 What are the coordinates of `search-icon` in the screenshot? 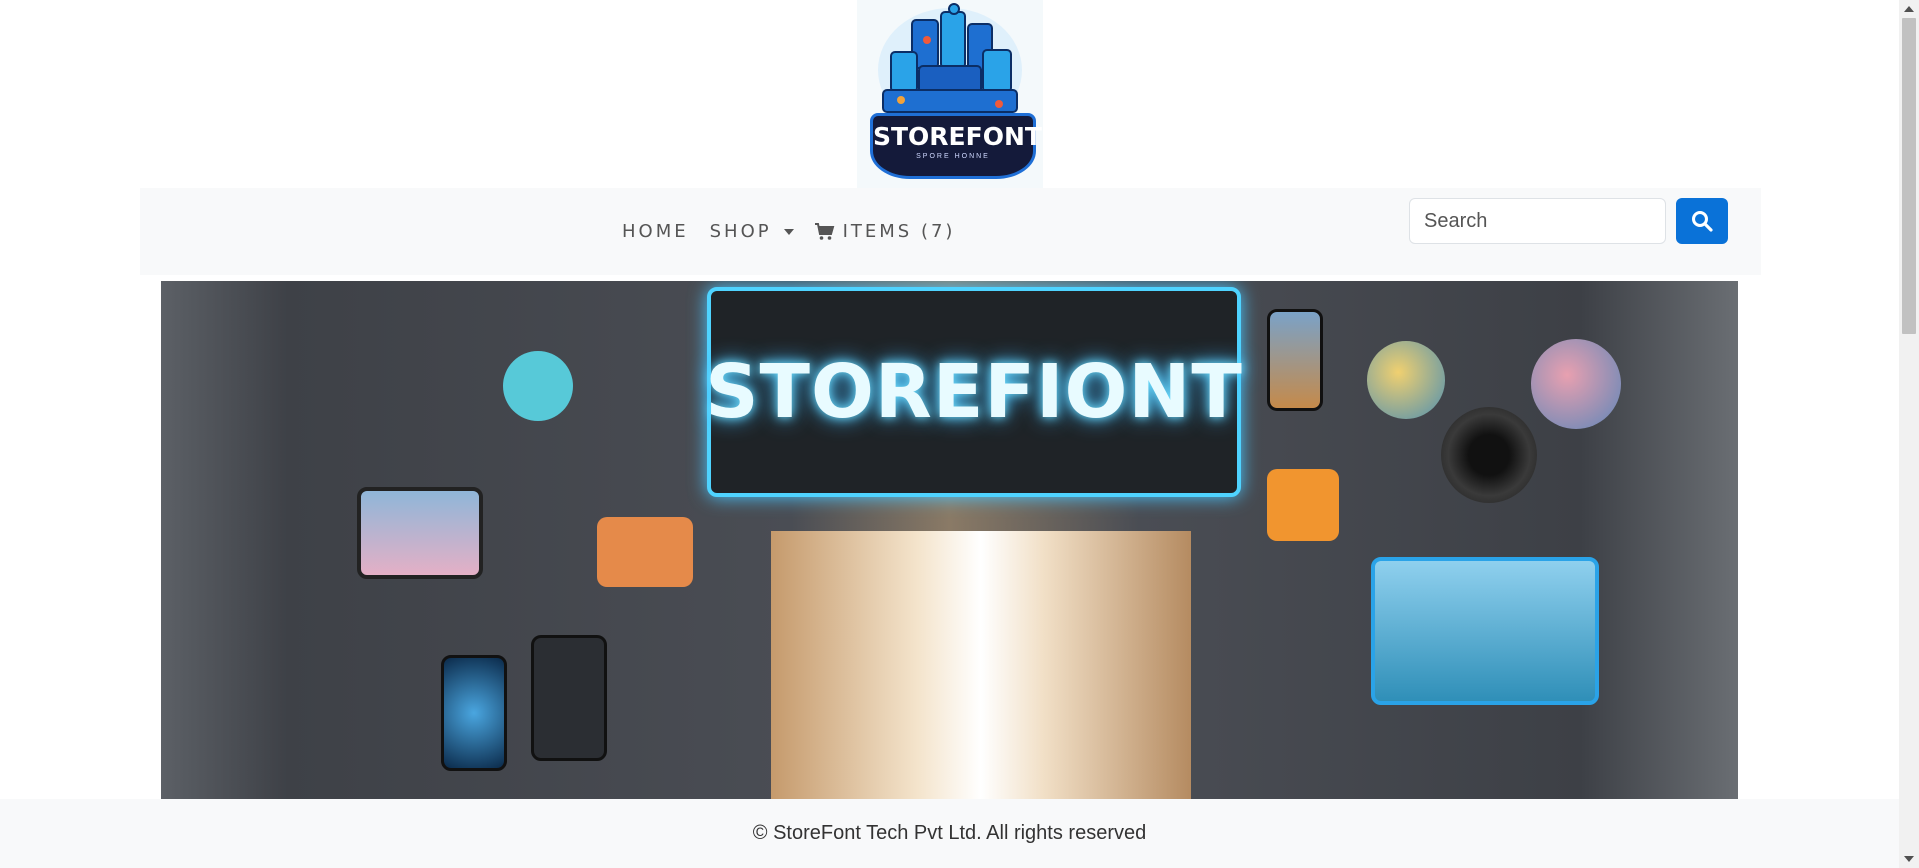 It's located at (1702, 221).